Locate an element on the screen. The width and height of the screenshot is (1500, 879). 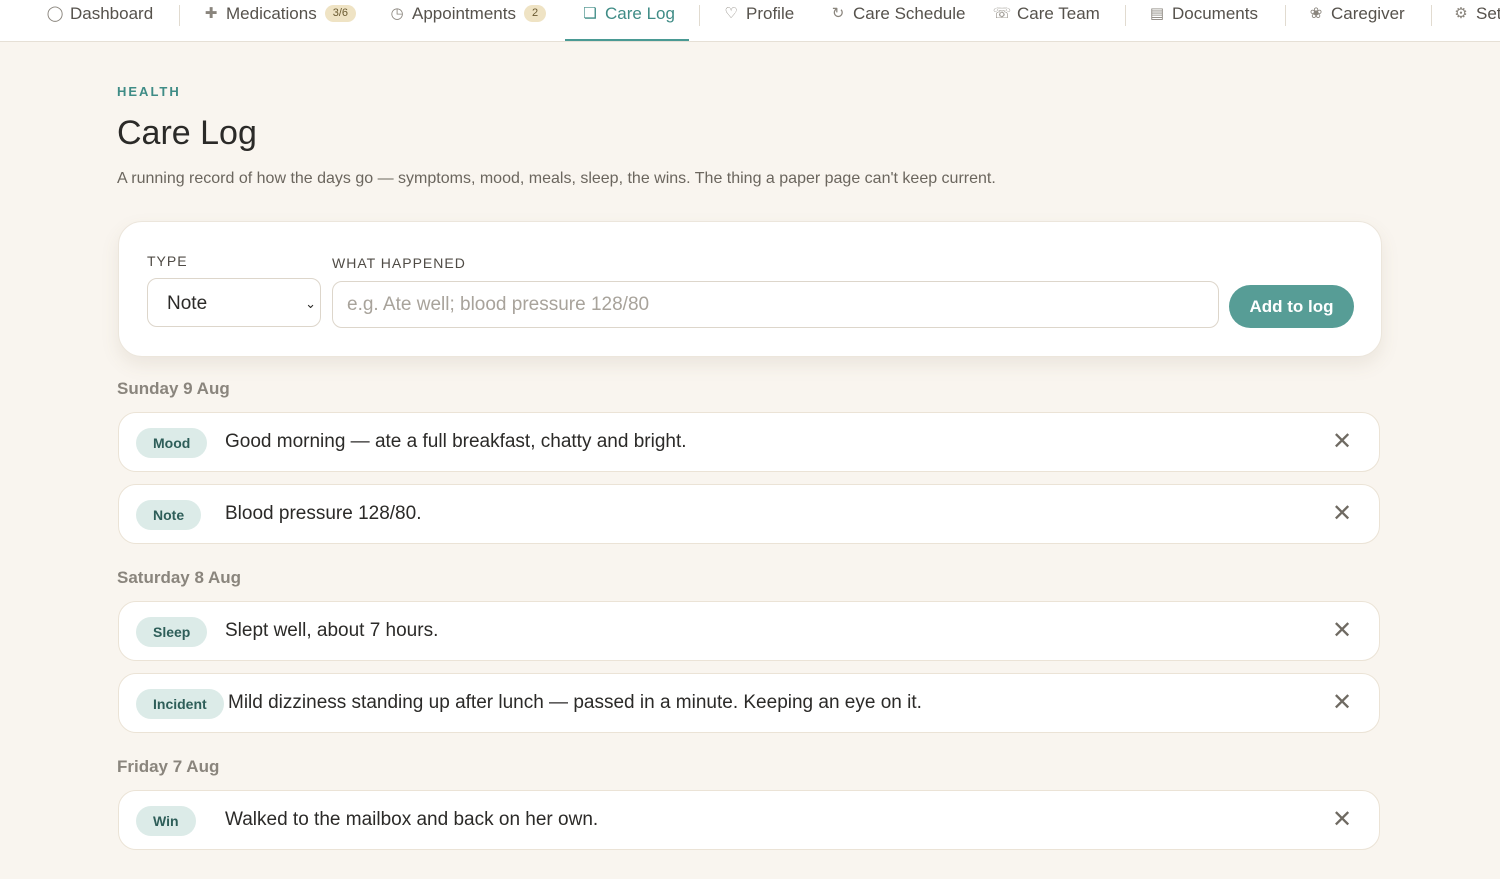
add-entry-card: TYPE WHAT HAPPENED Note ⌄ Add to log is located at coordinates (750, 289).